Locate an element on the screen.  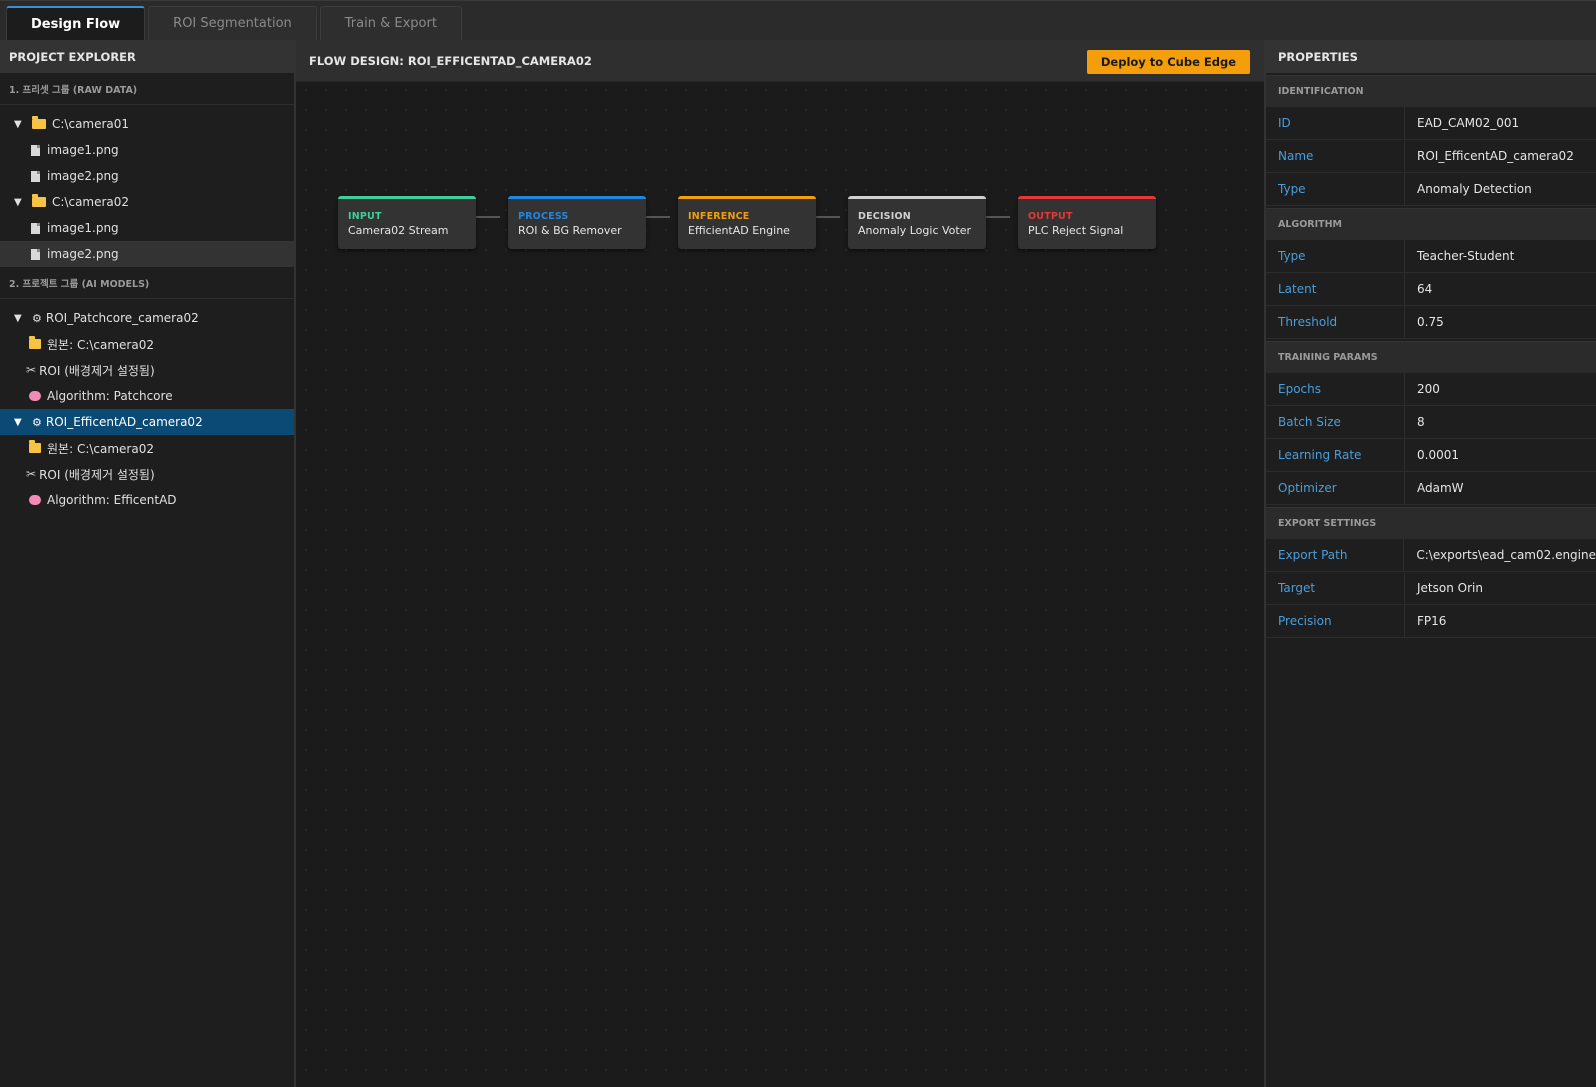
node-type: DECISION is located at coordinates (884, 216).